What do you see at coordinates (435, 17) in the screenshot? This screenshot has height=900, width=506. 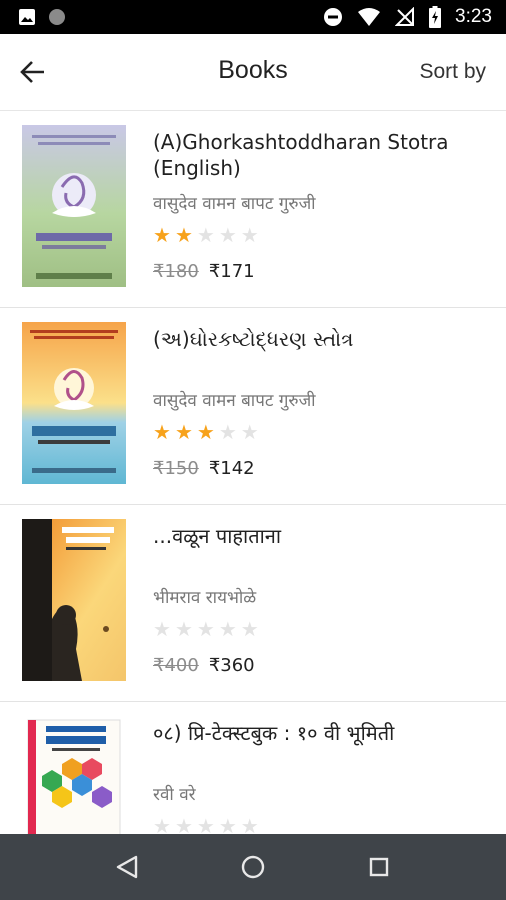 I see `battery-icon` at bounding box center [435, 17].